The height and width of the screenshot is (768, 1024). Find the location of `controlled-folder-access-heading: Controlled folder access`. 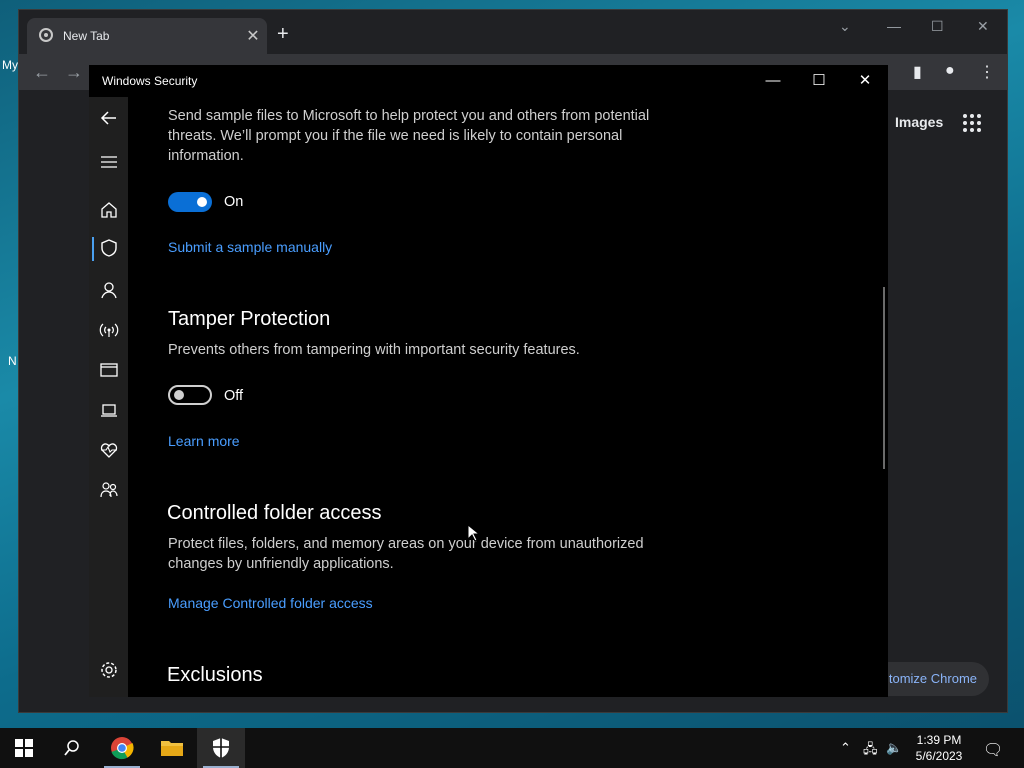

controlled-folder-access-heading: Controlled folder access is located at coordinates (274, 513).